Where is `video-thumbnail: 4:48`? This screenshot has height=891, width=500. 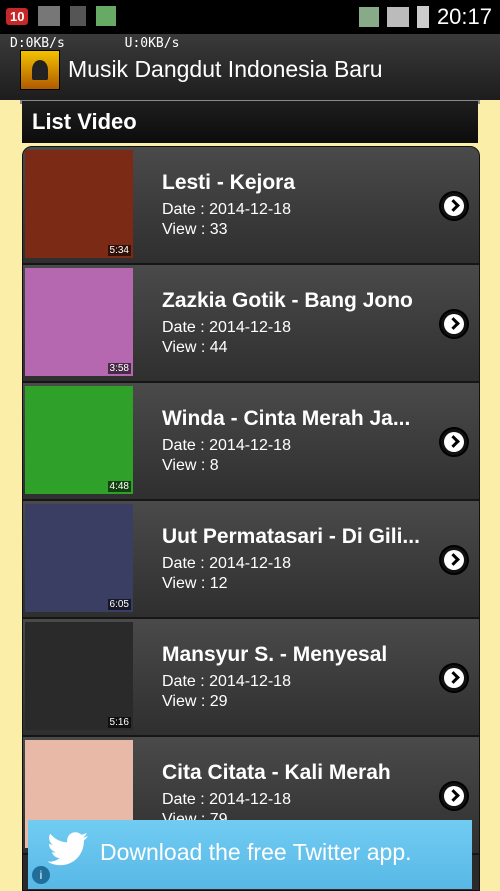
video-thumbnail: 4:48 is located at coordinates (79, 440).